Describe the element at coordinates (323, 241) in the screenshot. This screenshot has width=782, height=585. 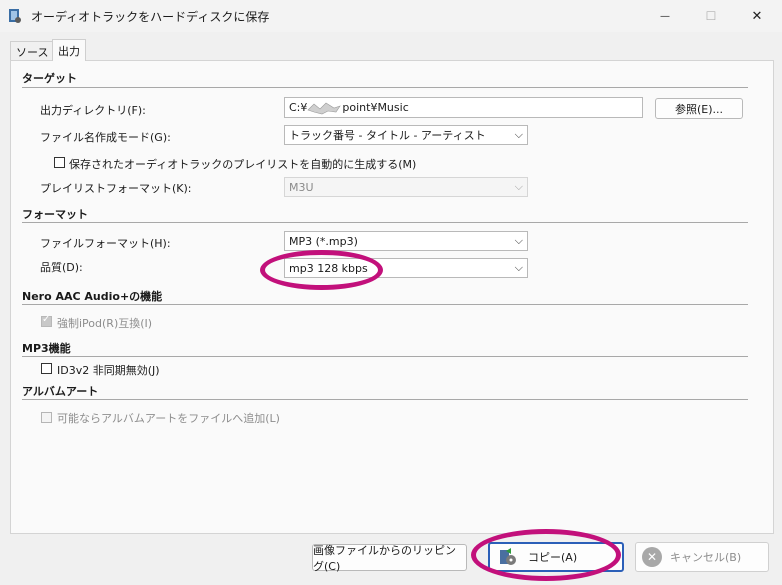
I see `file-format-value: MP3 (*.mp3)` at that location.